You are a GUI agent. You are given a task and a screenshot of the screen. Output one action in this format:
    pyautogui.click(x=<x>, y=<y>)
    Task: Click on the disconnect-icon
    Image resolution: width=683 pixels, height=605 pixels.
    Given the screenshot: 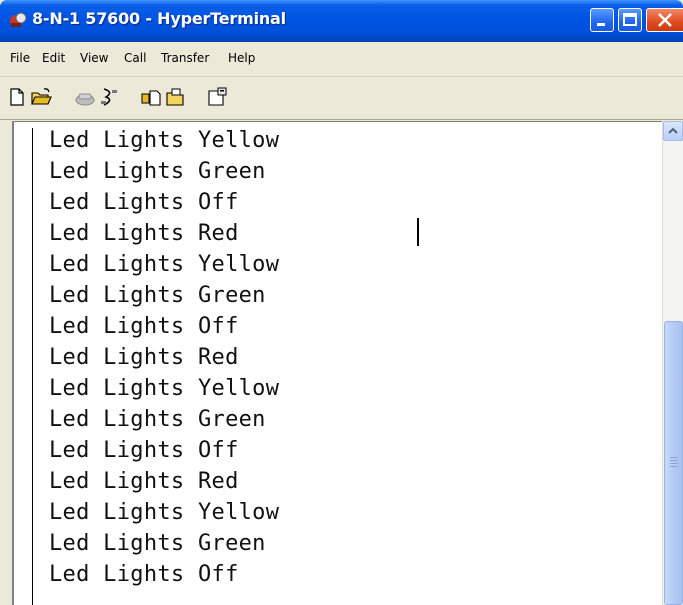 What is the action you would take?
    pyautogui.click(x=109, y=97)
    